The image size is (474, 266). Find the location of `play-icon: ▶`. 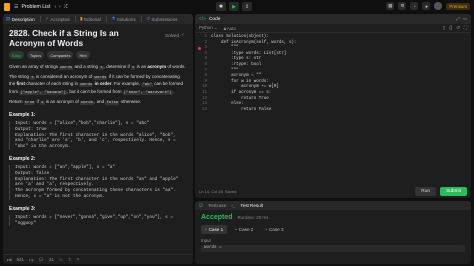

play-icon: ▶ is located at coordinates (234, 6).